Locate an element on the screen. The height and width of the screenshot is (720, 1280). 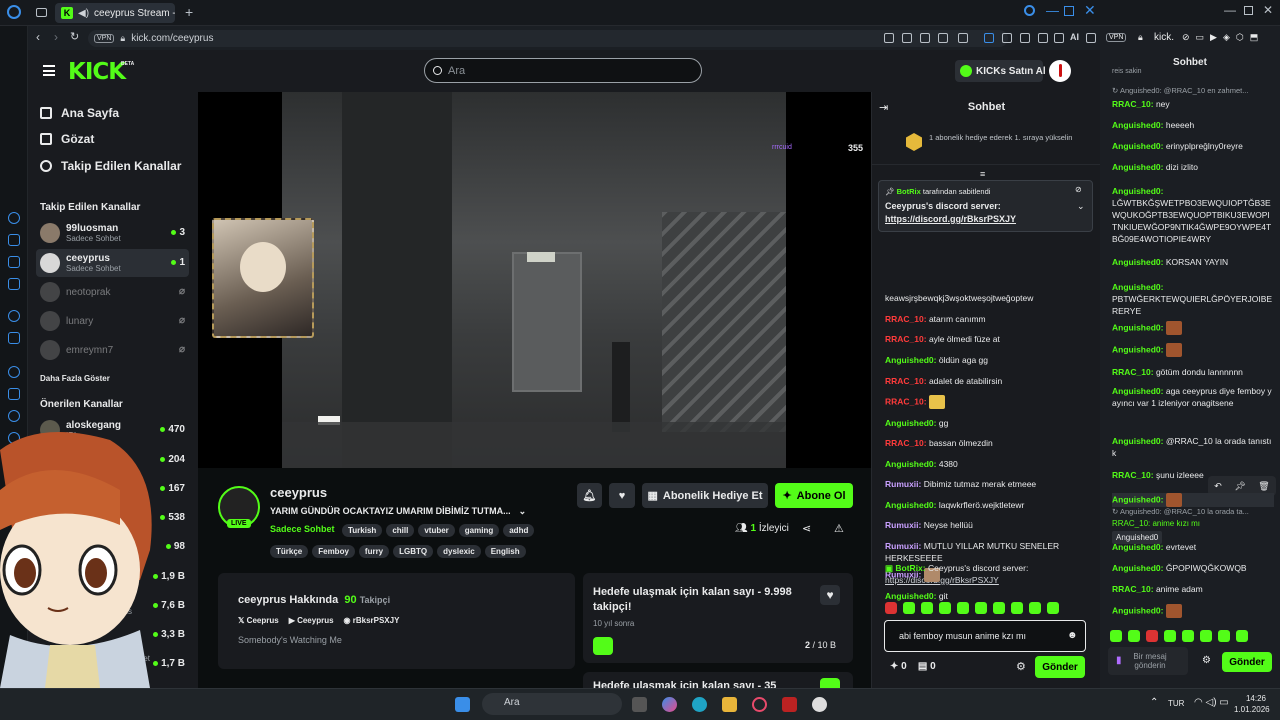
followed-channel-offline: lunary ⌀ is located at coordinates (112, 321).